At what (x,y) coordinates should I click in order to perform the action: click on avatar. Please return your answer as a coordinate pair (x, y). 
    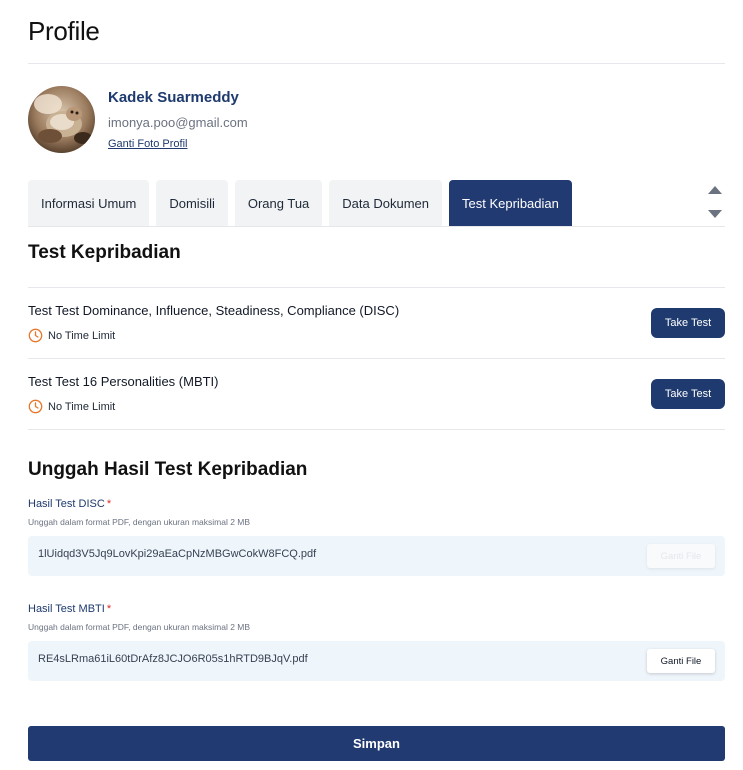
    Looking at the image, I should click on (61, 119).